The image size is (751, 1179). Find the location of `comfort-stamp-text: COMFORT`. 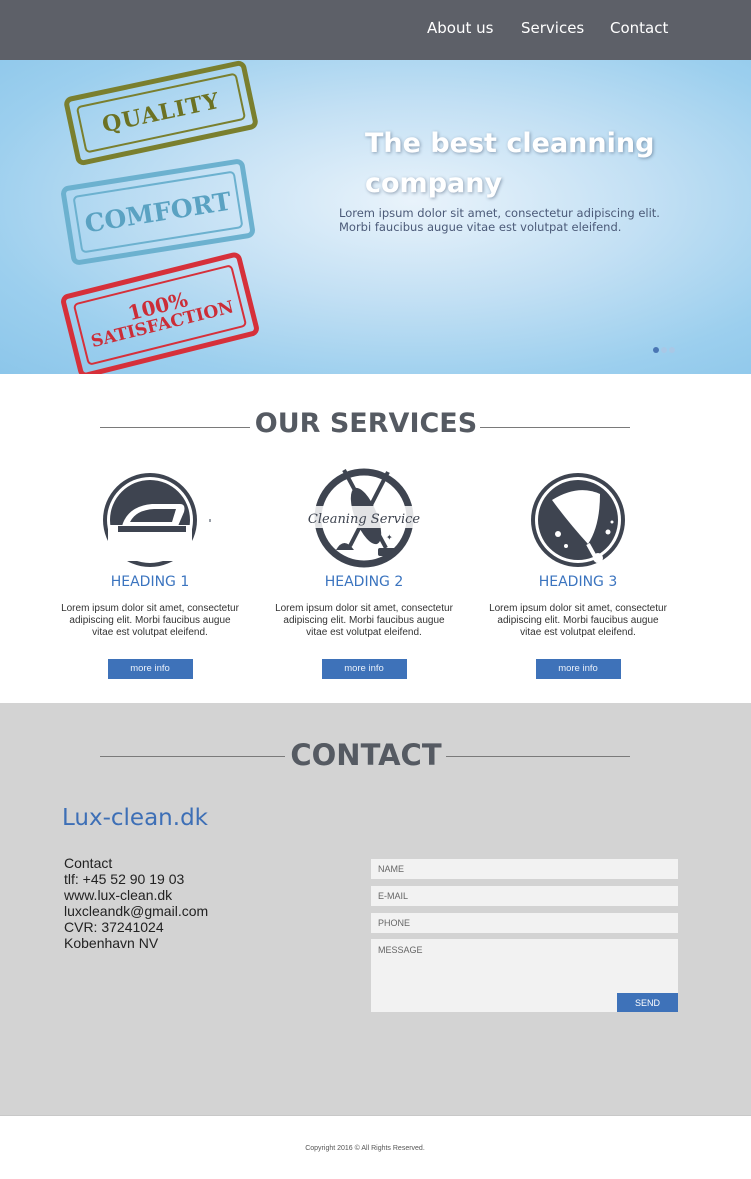

comfort-stamp-text: COMFORT is located at coordinates (158, 212).